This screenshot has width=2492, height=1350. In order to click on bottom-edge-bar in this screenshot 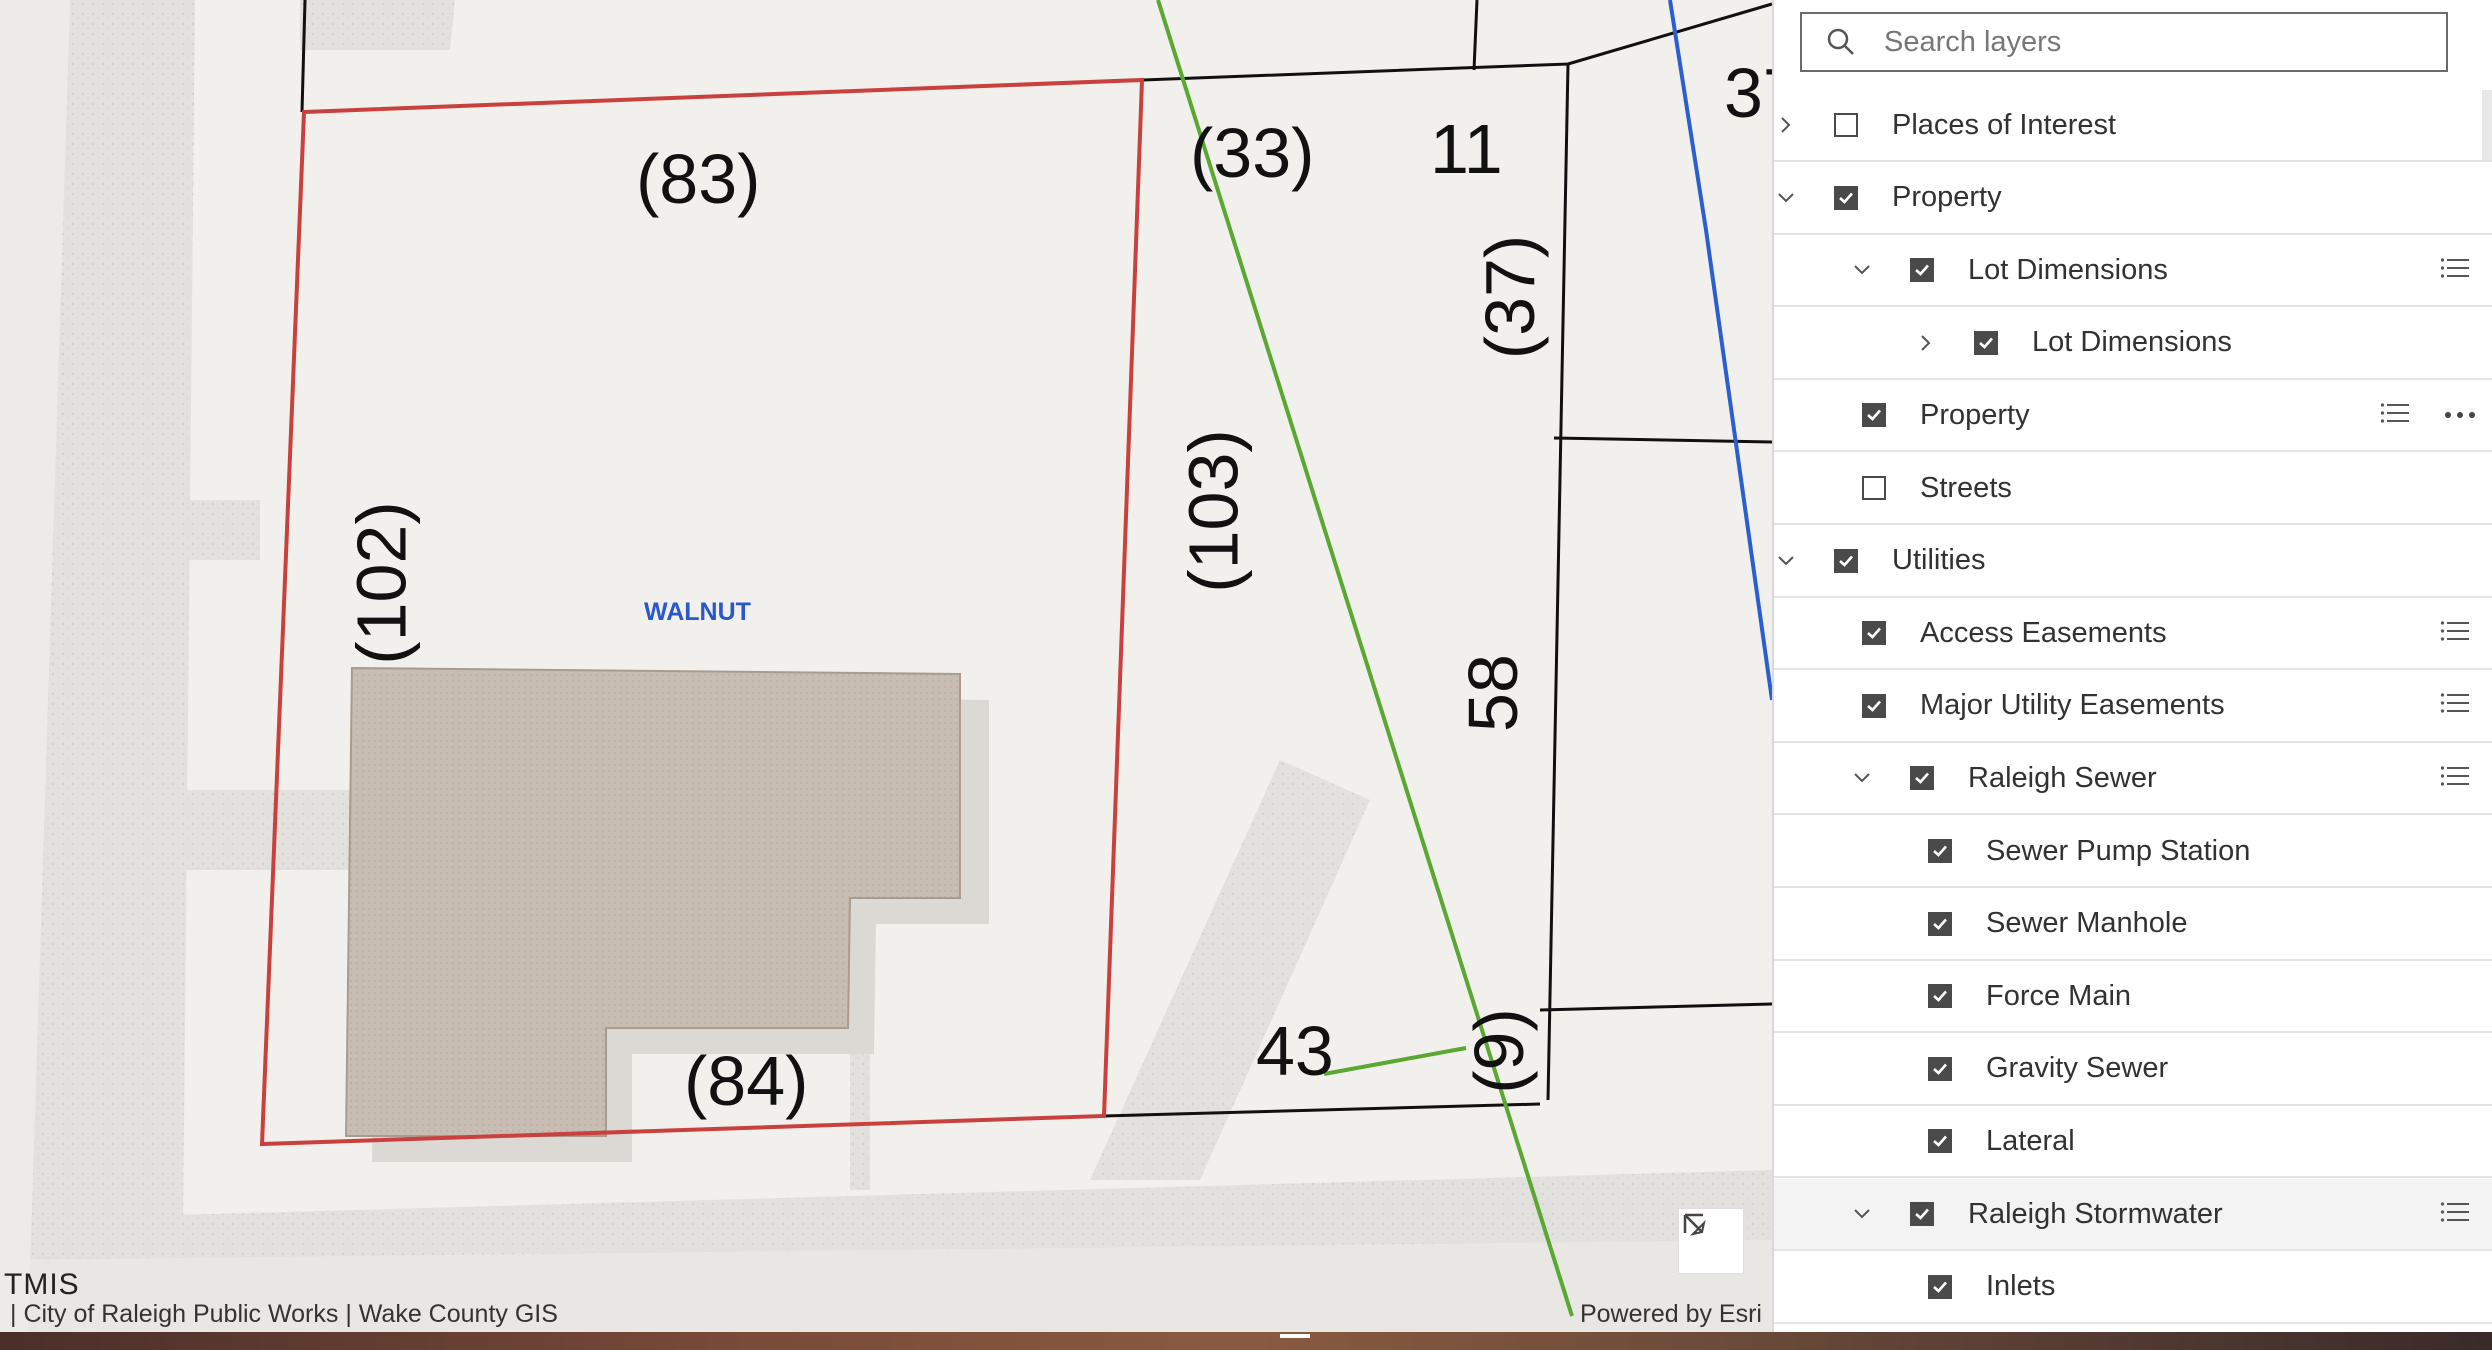, I will do `click(1246, 1341)`.